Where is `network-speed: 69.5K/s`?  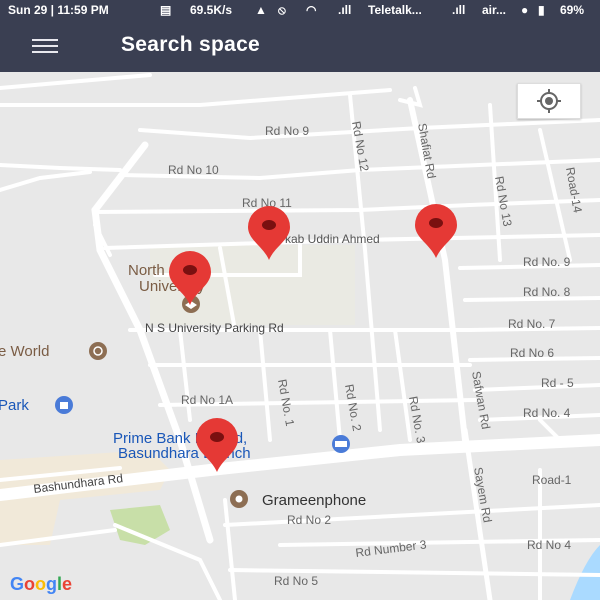
network-speed: 69.5K/s is located at coordinates (211, 10).